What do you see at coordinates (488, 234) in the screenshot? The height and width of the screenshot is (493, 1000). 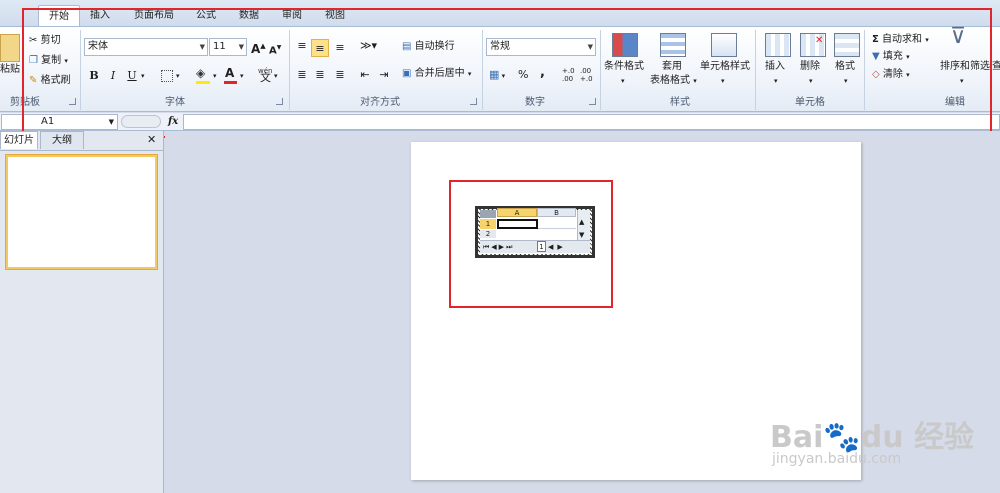 I see `row-header-2: 2` at bounding box center [488, 234].